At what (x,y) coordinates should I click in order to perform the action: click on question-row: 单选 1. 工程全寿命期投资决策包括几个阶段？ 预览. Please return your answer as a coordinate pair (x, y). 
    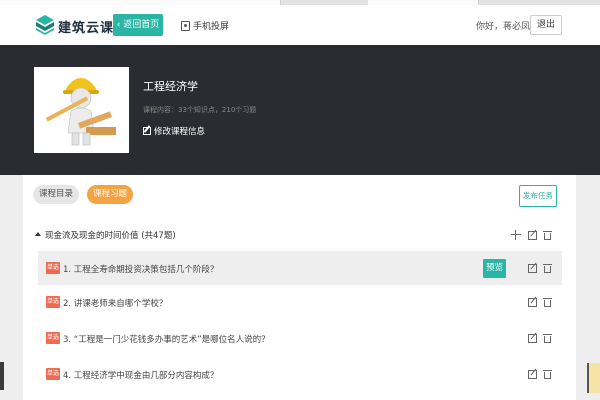
    Looking at the image, I should click on (300, 268).